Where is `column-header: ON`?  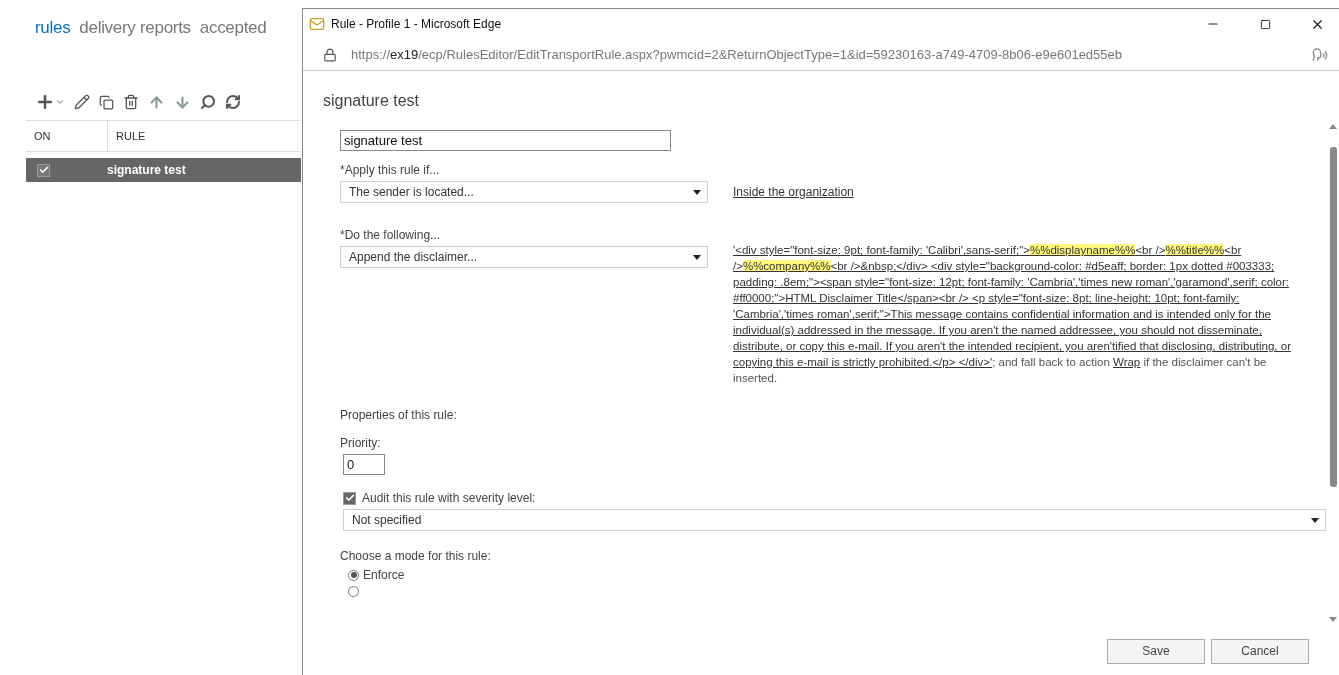 column-header: ON is located at coordinates (67, 136).